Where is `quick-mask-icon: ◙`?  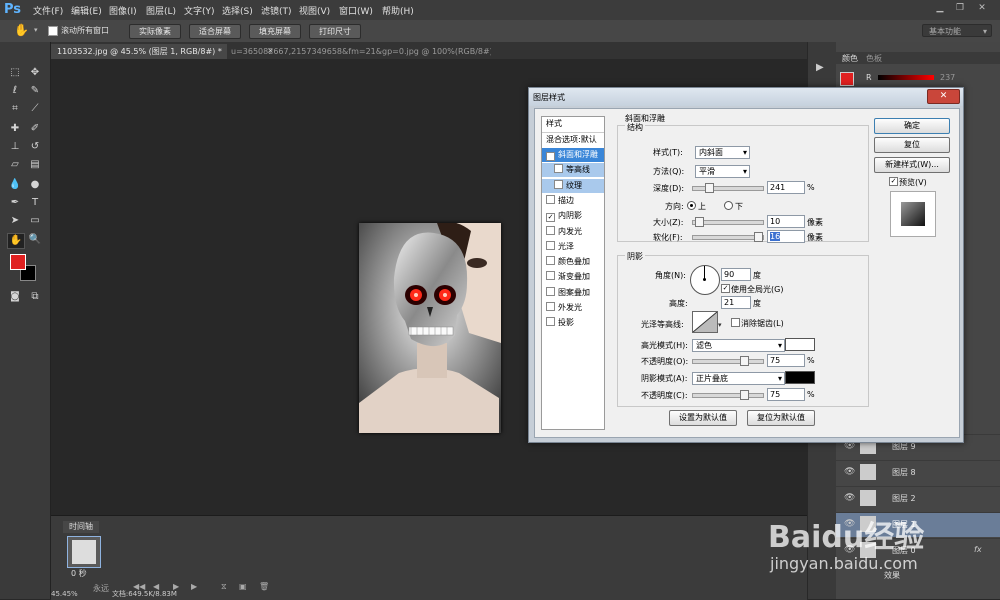 quick-mask-icon: ◙ is located at coordinates (15, 297).